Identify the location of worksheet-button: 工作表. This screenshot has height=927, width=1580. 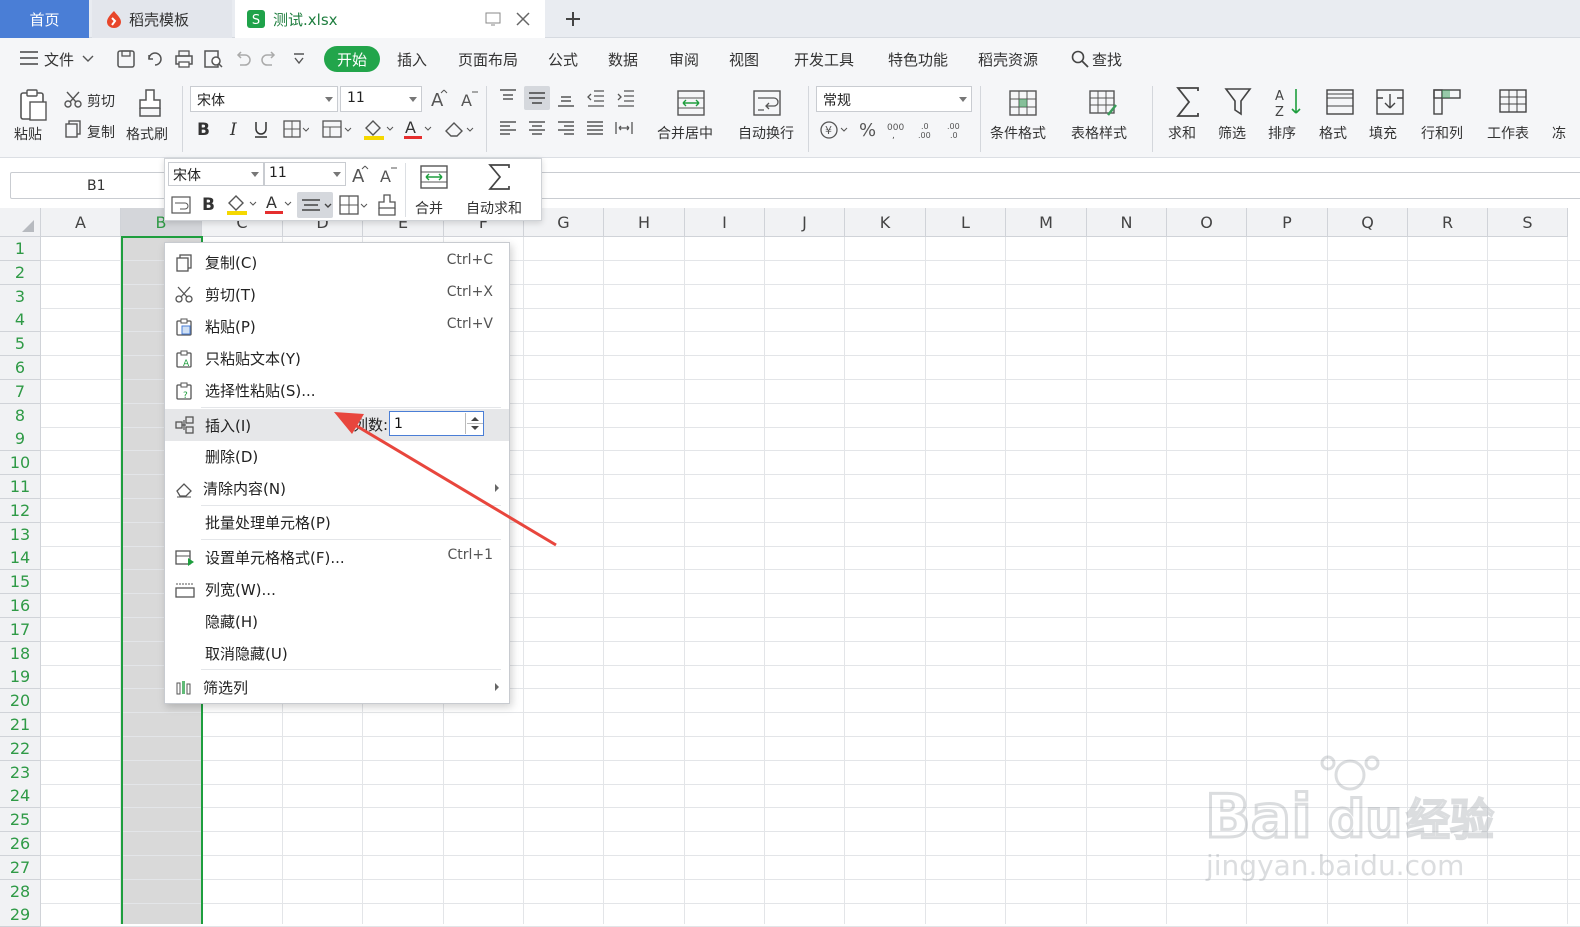
(1508, 133).